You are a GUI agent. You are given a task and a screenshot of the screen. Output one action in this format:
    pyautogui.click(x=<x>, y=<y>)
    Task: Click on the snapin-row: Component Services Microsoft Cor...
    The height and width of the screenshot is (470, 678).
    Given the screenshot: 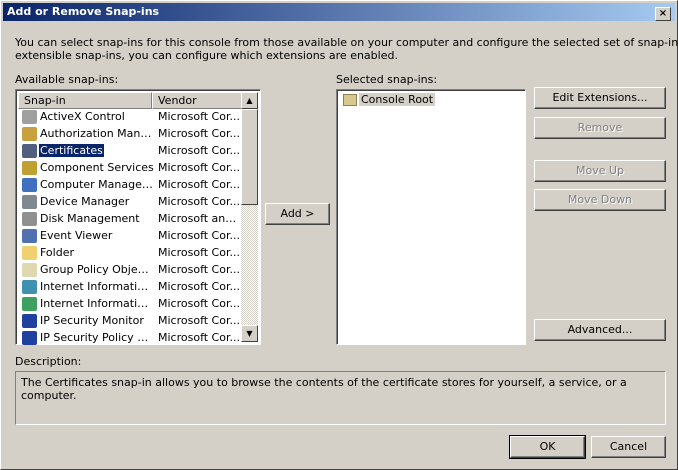 What is the action you would take?
    pyautogui.click(x=130, y=168)
    